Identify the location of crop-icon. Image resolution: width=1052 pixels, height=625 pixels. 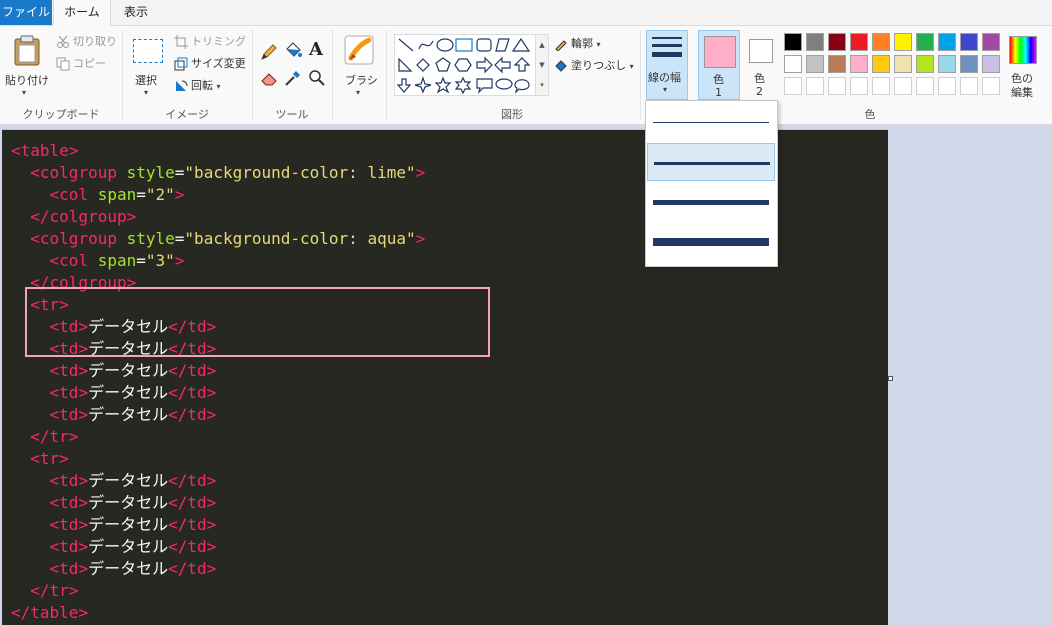
(181, 42).